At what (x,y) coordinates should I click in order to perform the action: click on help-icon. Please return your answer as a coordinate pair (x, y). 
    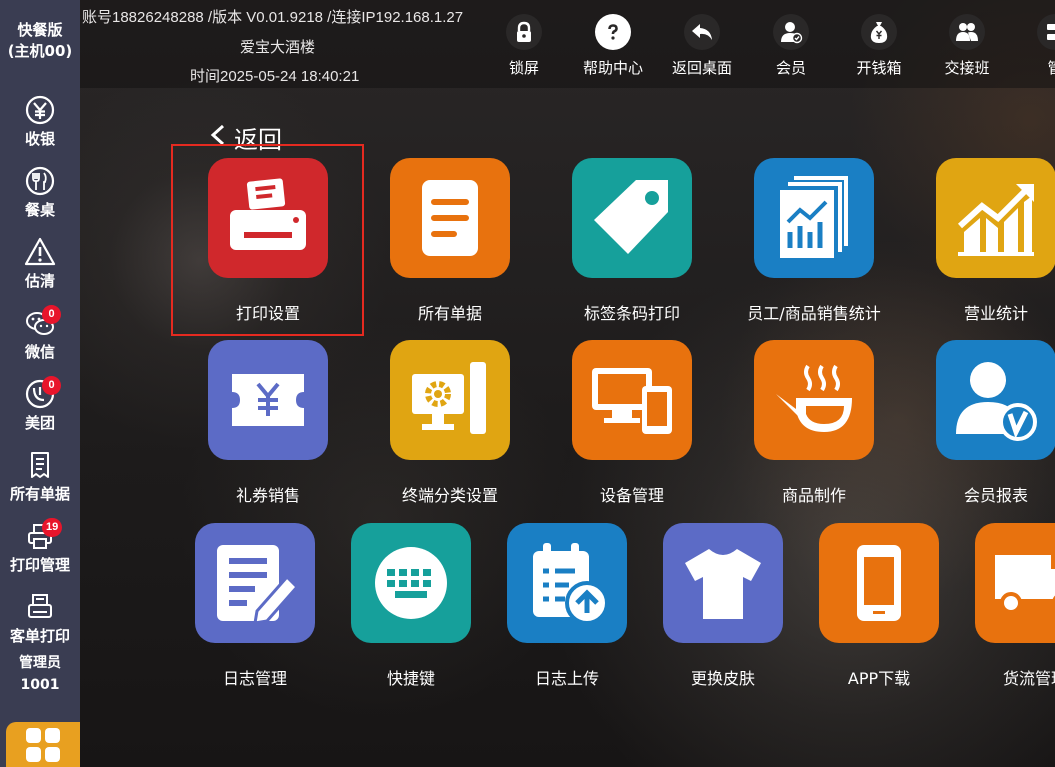
    Looking at the image, I should click on (613, 32).